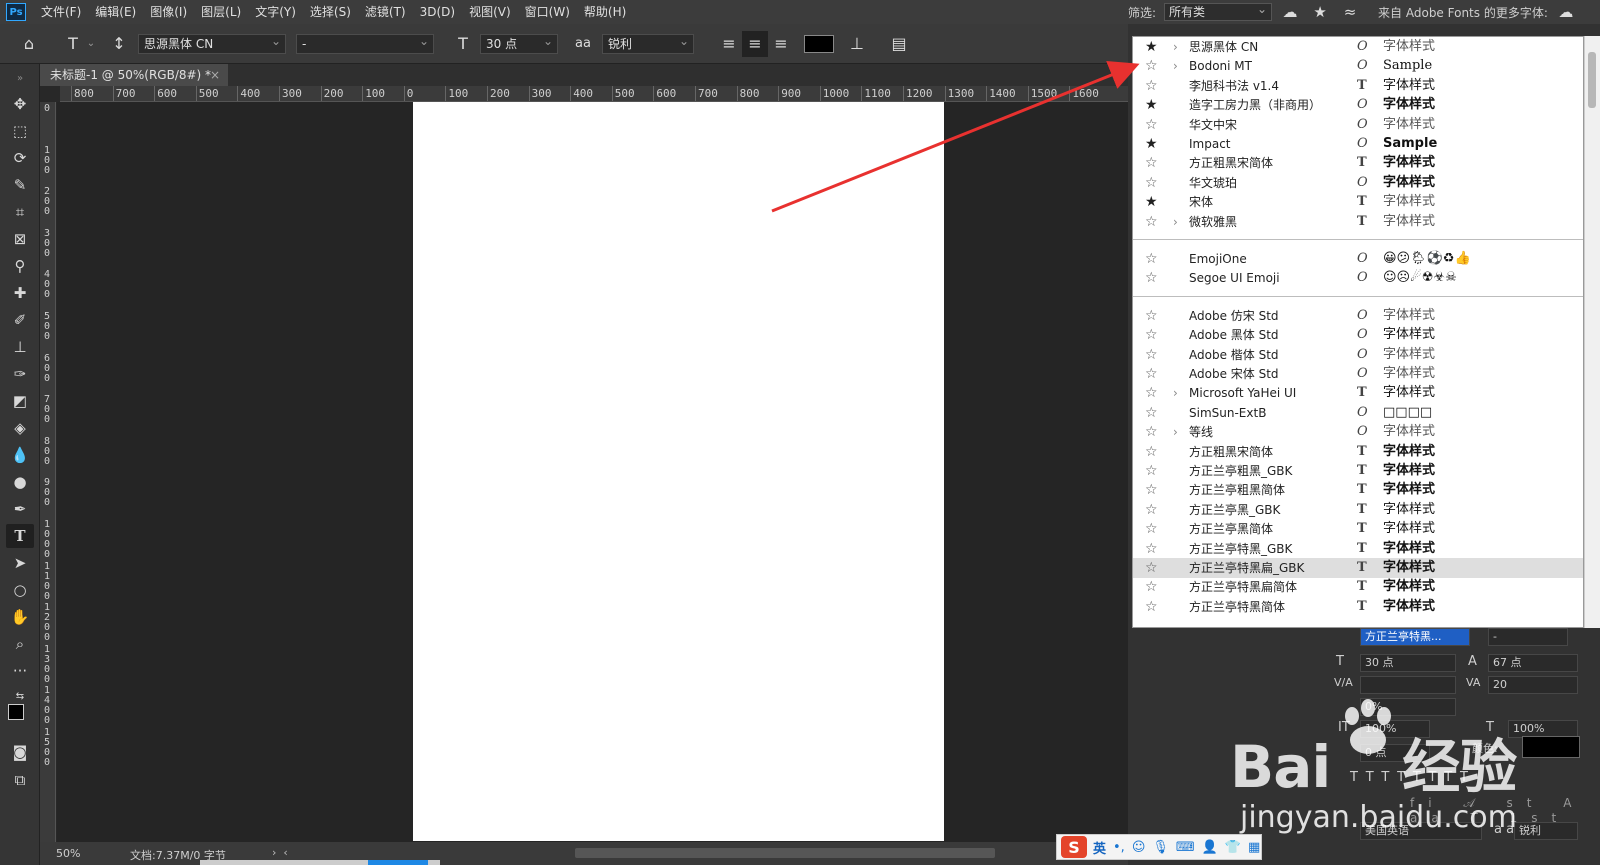 The width and height of the screenshot is (1600, 865). Describe the element at coordinates (20, 563) in the screenshot. I see `path-selection-tool-icon: ➤` at that location.